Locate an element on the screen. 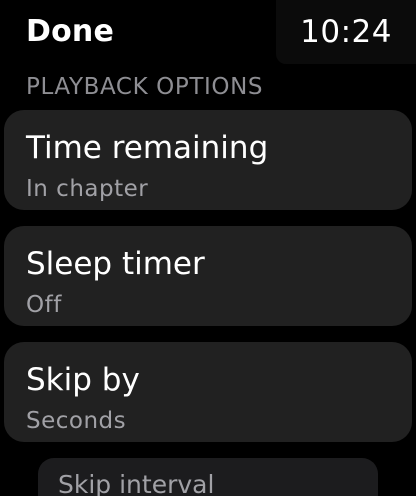 Image resolution: width=416 pixels, height=496 pixels. option-title: Skip interval is located at coordinates (136, 483).